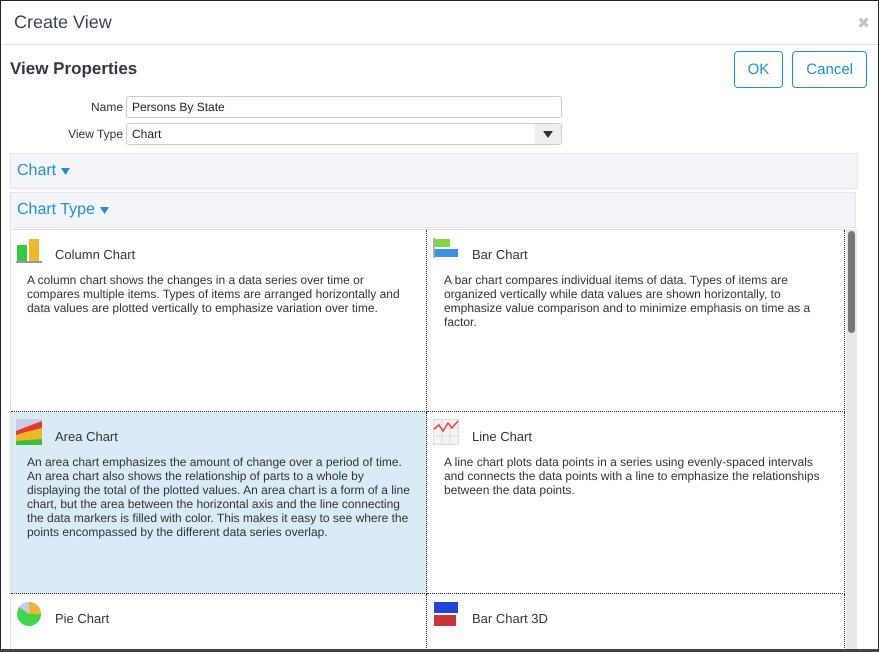 Image resolution: width=879 pixels, height=652 pixels. I want to click on scrollbar, so click(851, 439).